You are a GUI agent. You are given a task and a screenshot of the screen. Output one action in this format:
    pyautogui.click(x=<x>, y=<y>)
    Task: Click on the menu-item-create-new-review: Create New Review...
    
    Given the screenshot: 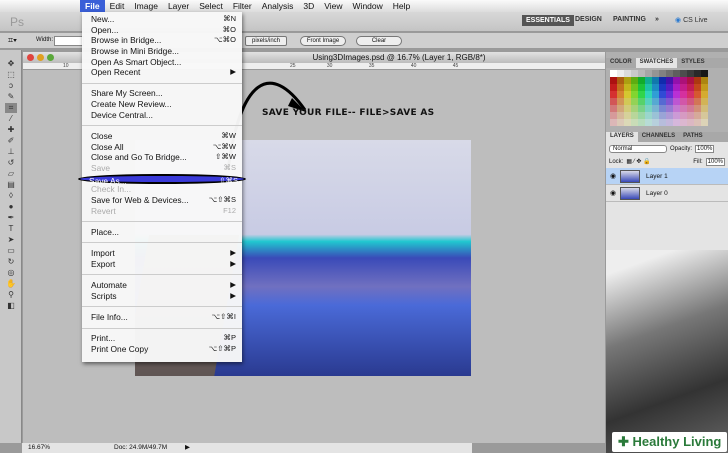 What is the action you would take?
    pyautogui.click(x=162, y=104)
    